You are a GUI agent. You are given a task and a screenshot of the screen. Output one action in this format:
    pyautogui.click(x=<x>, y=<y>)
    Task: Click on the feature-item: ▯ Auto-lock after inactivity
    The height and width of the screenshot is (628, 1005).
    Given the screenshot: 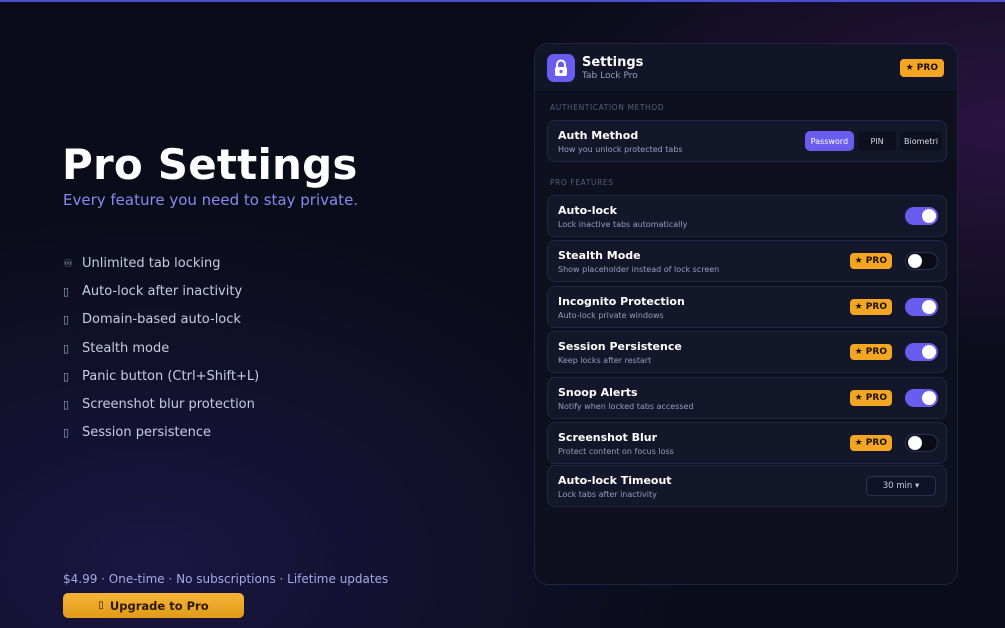 What is the action you would take?
    pyautogui.click(x=161, y=291)
    